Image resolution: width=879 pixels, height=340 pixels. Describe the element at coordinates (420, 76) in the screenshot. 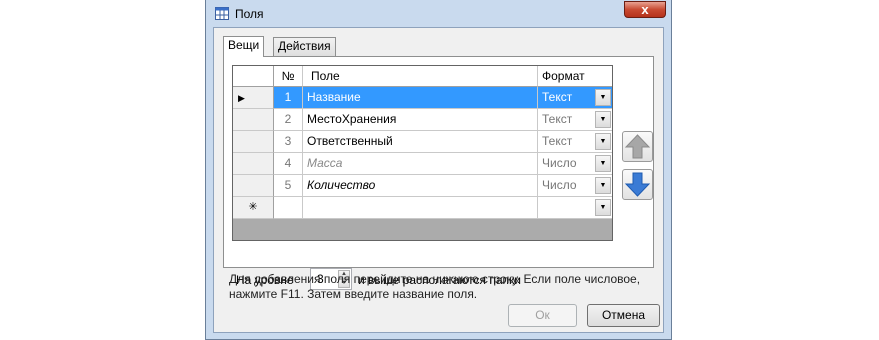

I see `column-header-field: Поле` at that location.